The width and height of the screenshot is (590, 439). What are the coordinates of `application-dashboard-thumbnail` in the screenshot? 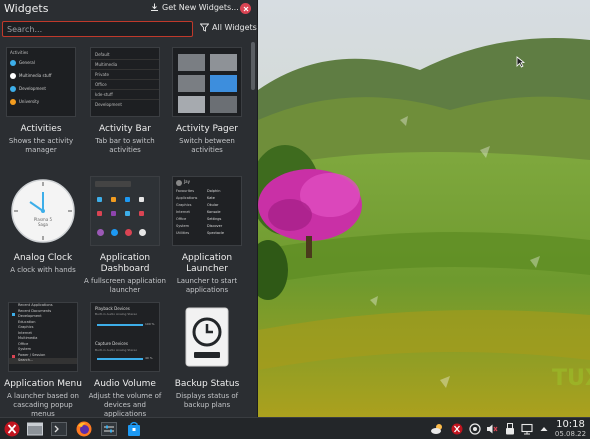 It's located at (125, 211).